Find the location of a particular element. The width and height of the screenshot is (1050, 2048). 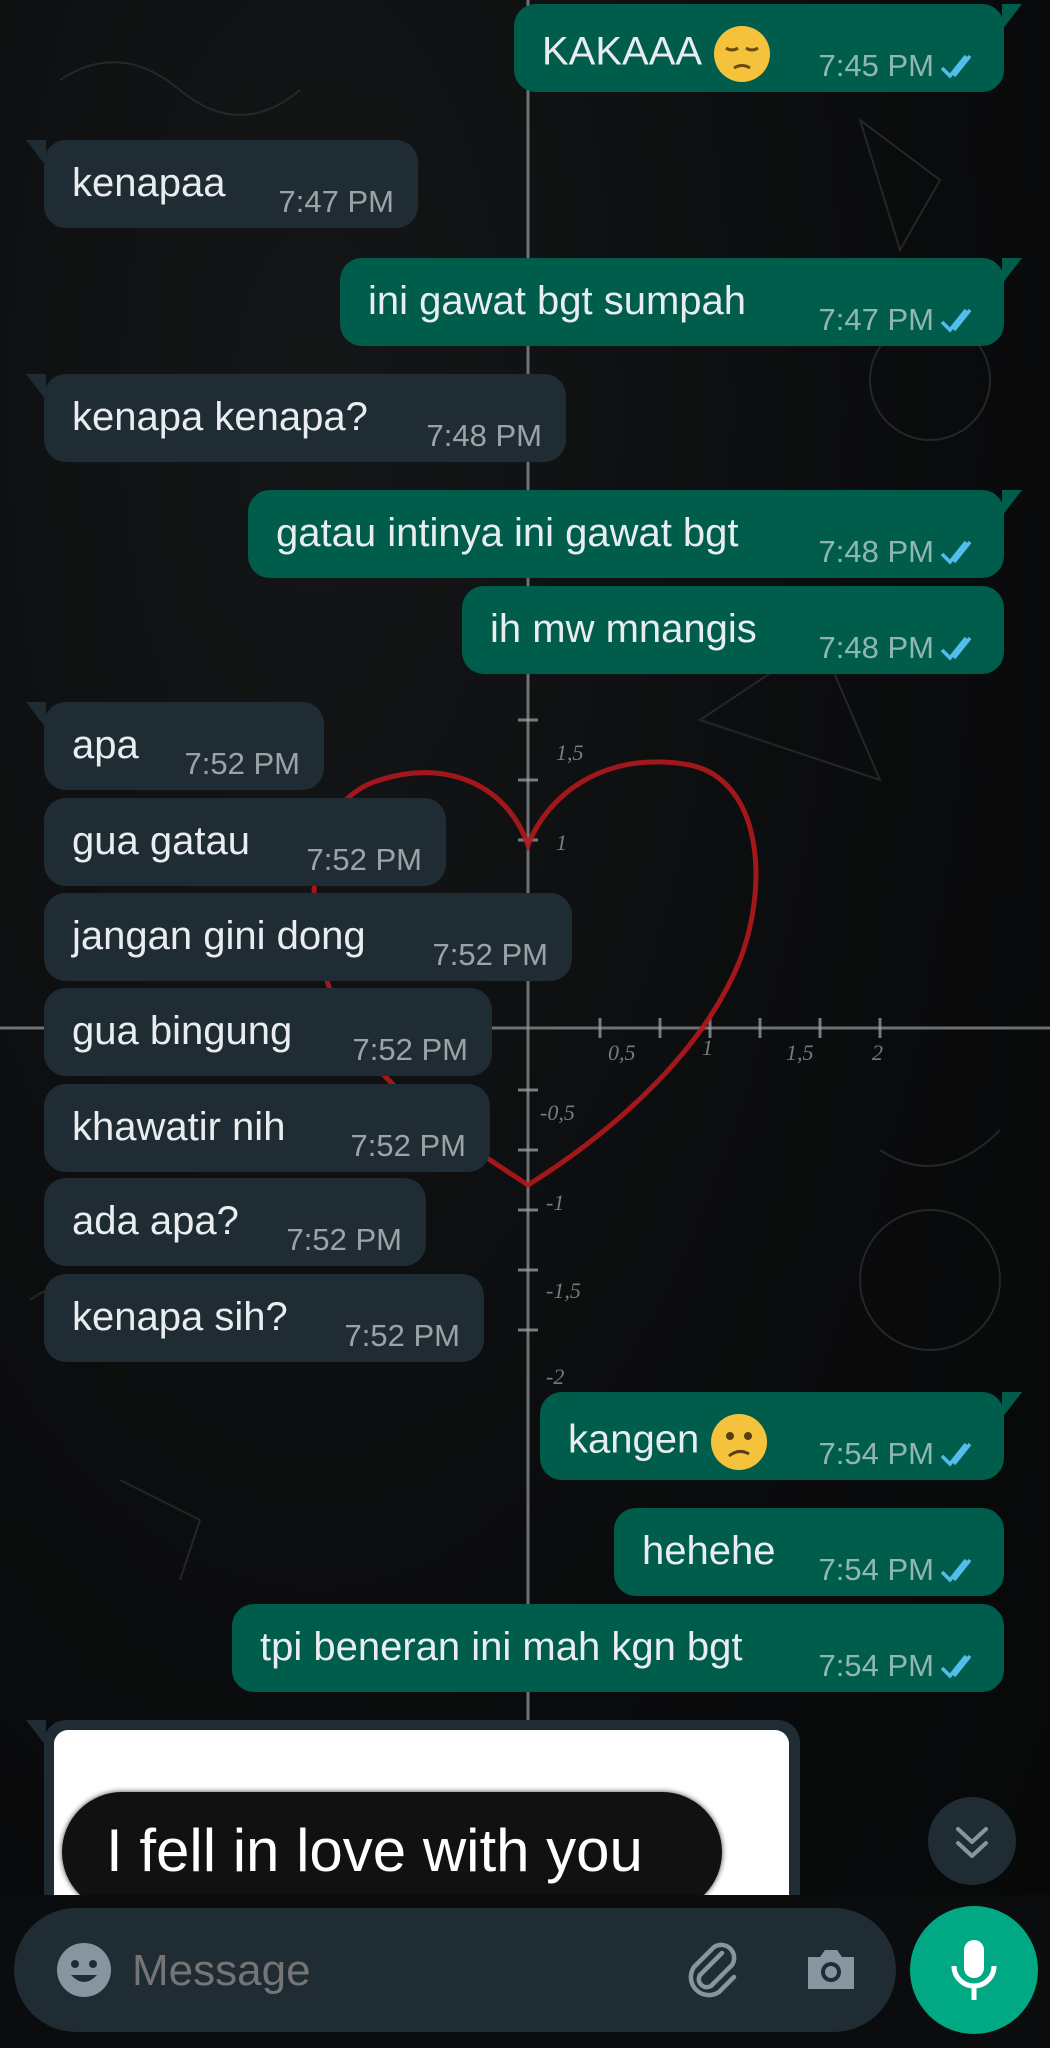

axis-tick-label: 0,5 is located at coordinates (622, 1052).